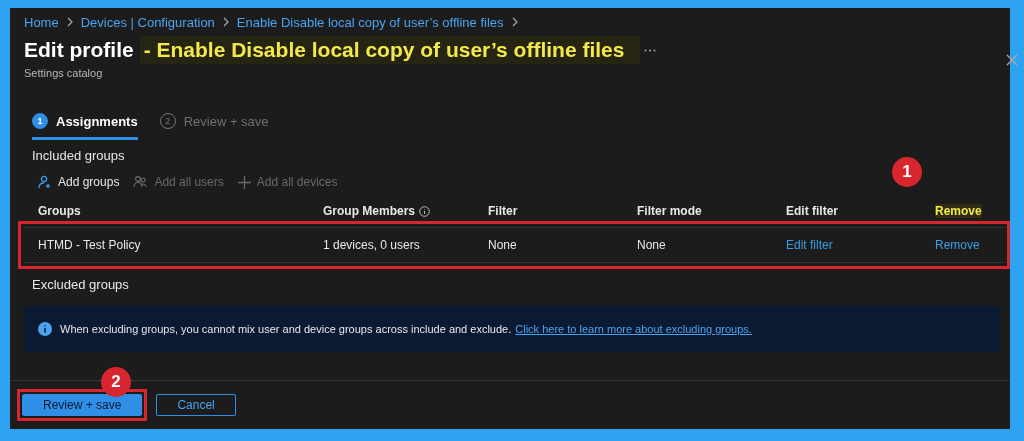  Describe the element at coordinates (90, 245) in the screenshot. I see `table-cell-text: HTMD - Test Policy` at that location.